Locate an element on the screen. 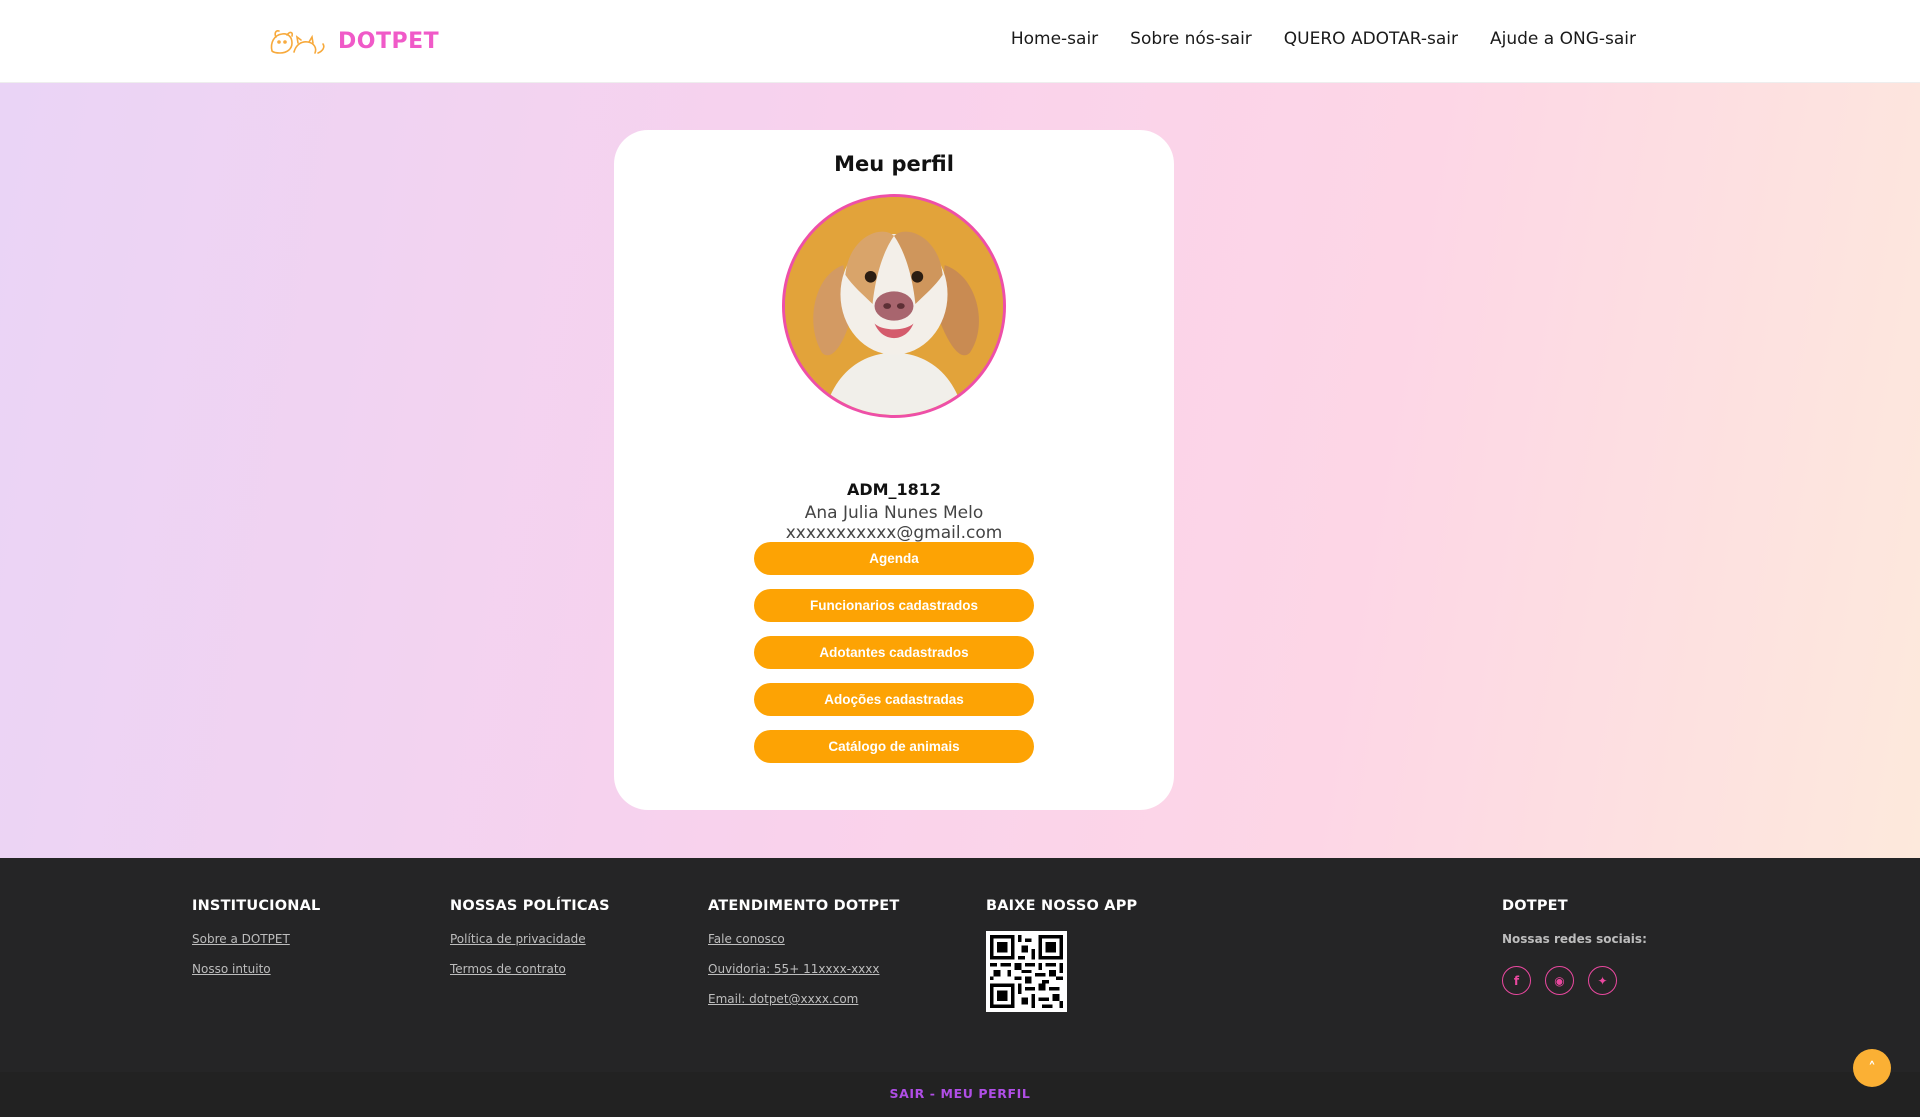  footer-link-sobre: Sobre a DOTPET is located at coordinates (256, 939).